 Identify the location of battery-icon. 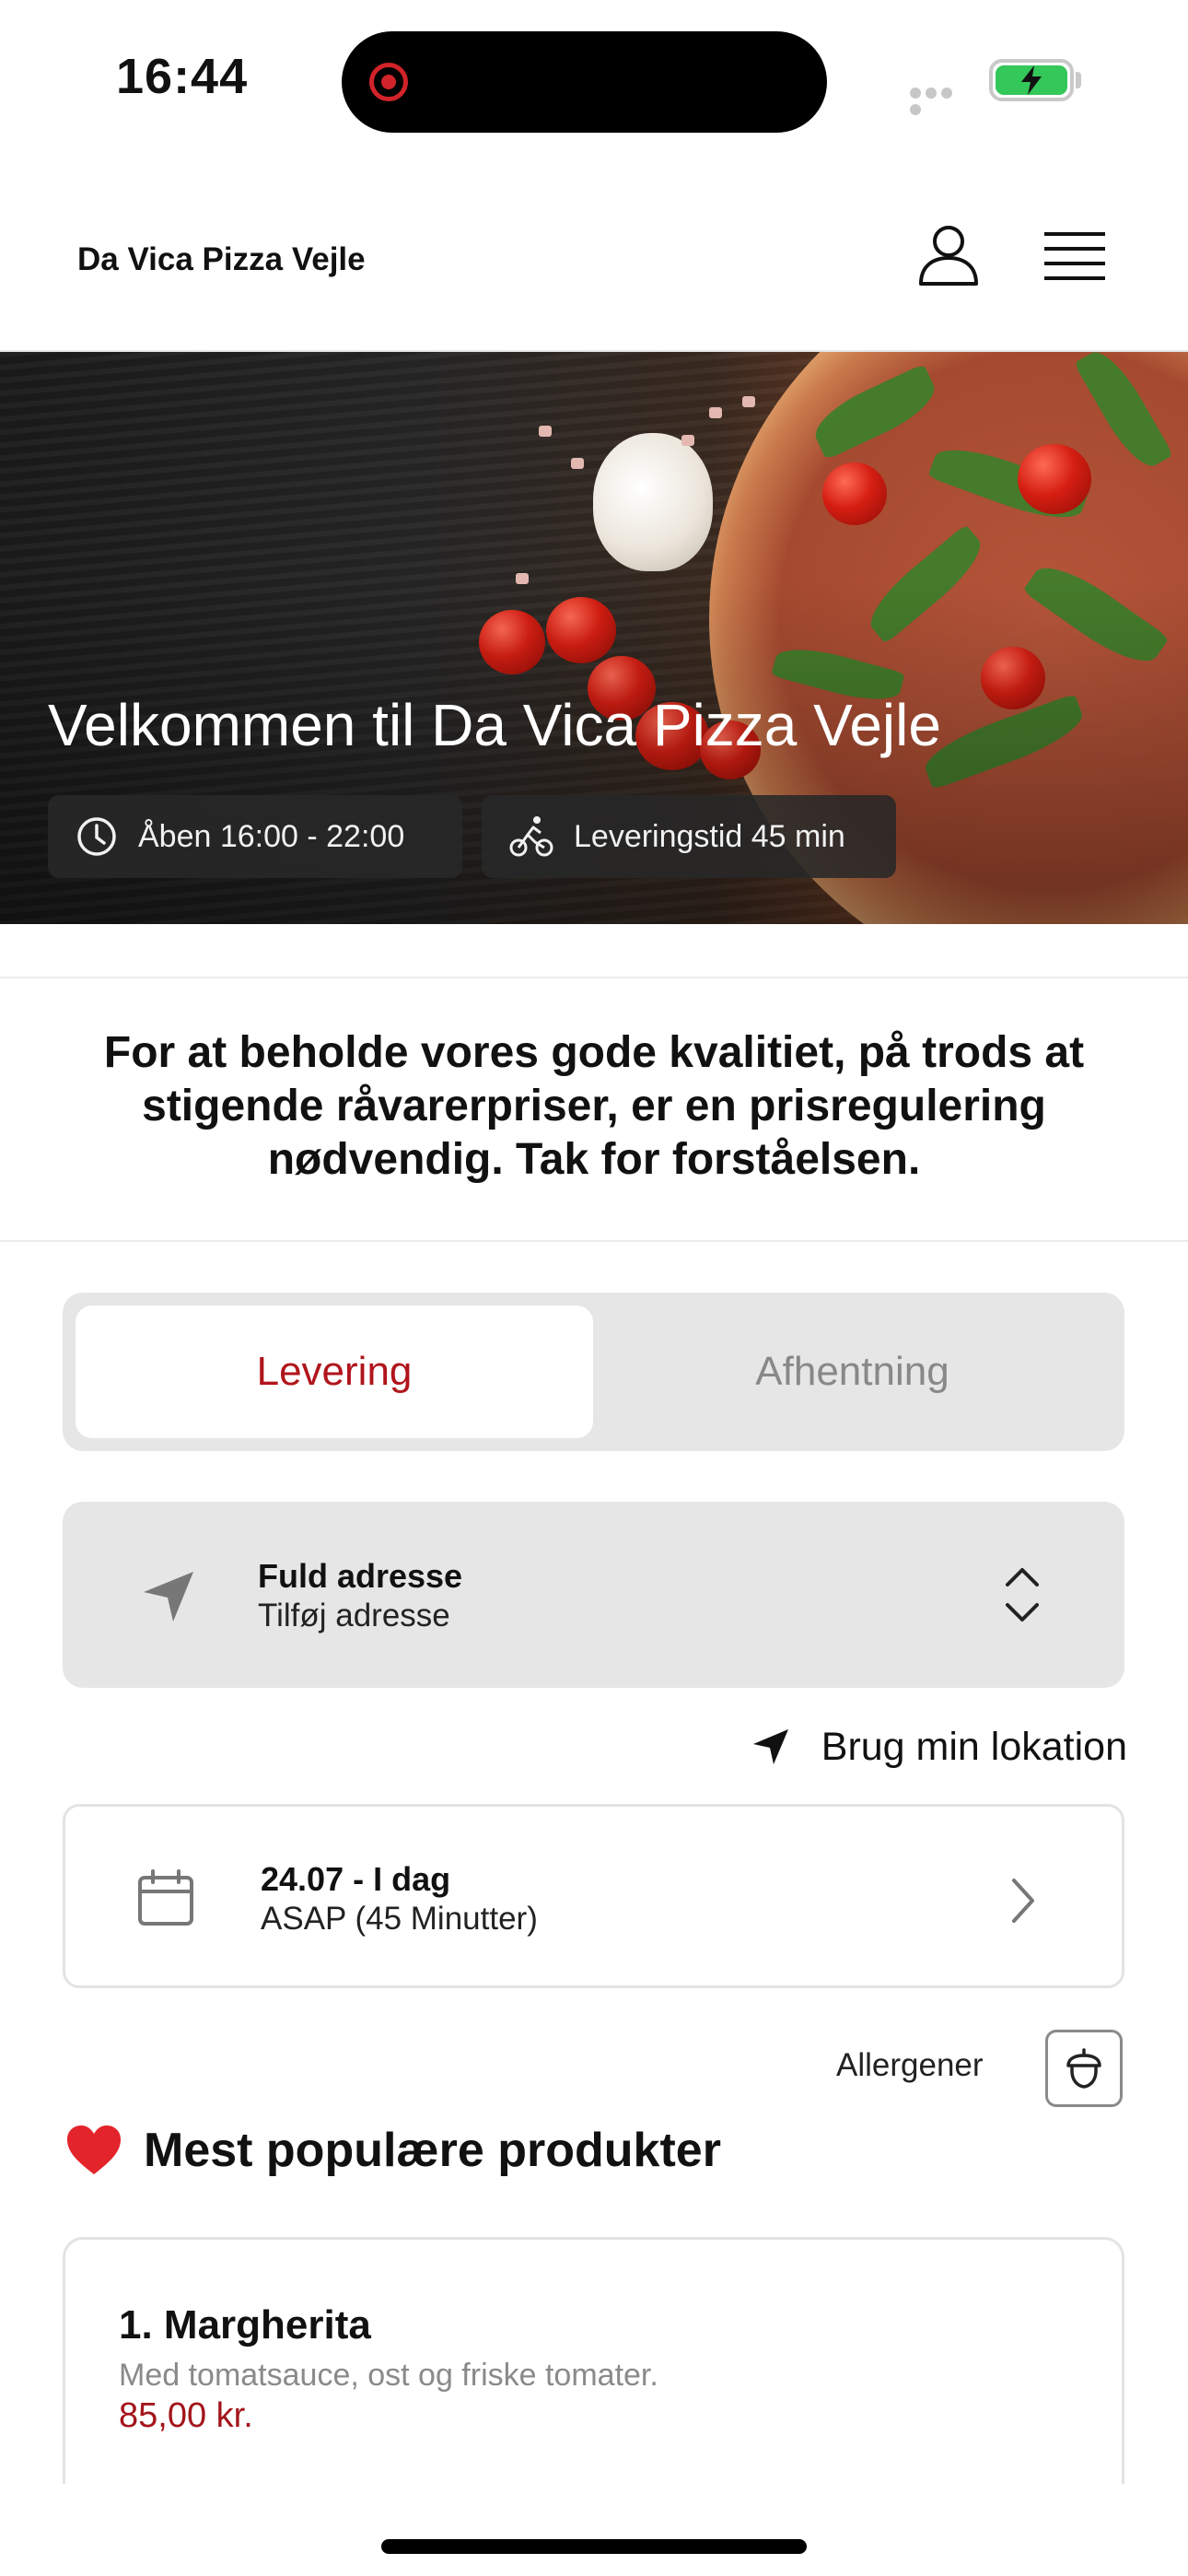
(1031, 80).